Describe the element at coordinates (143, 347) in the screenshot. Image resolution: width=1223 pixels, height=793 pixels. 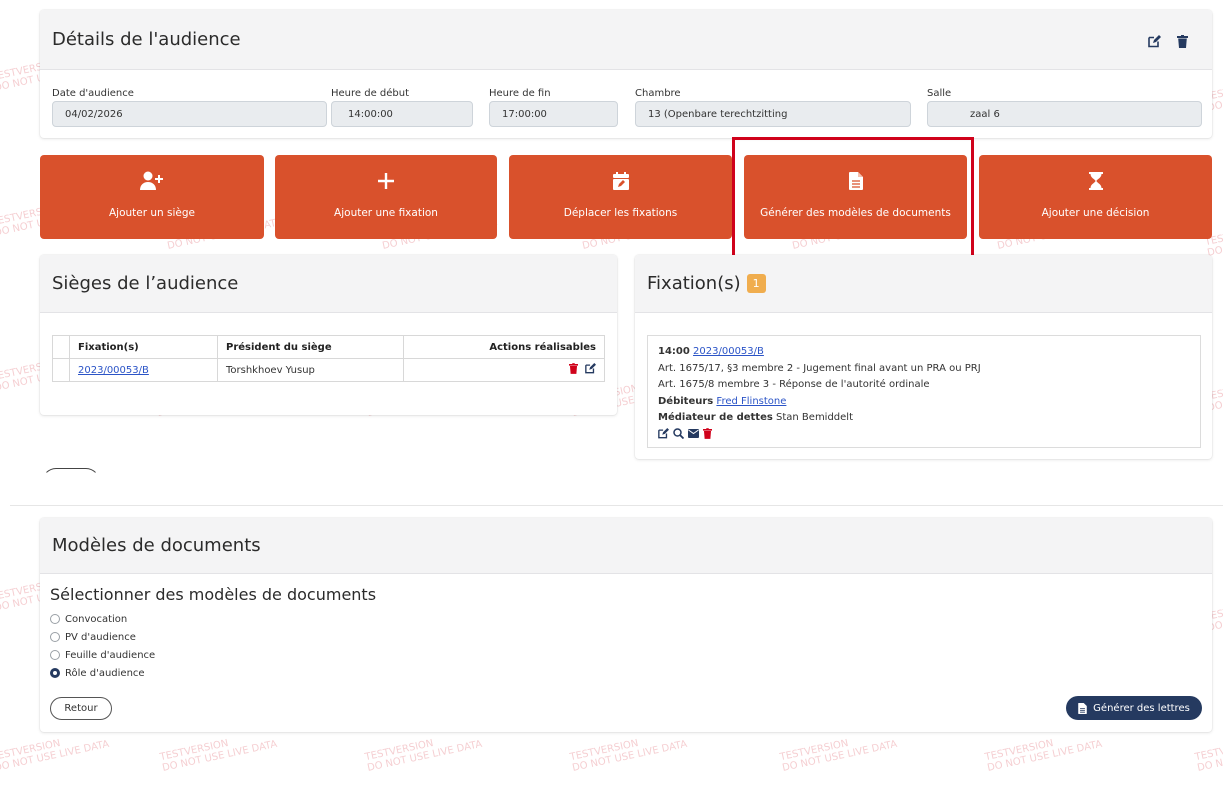
I see `table-header-fixation: Fixation(s)` at that location.